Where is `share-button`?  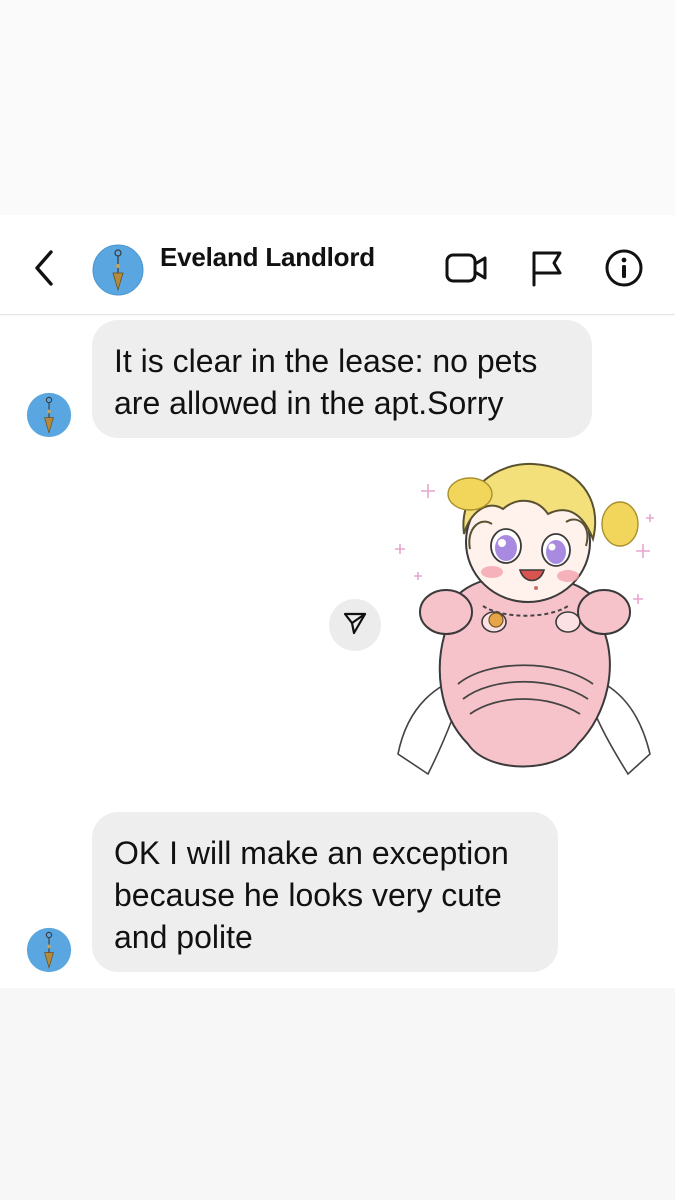
share-button is located at coordinates (355, 625).